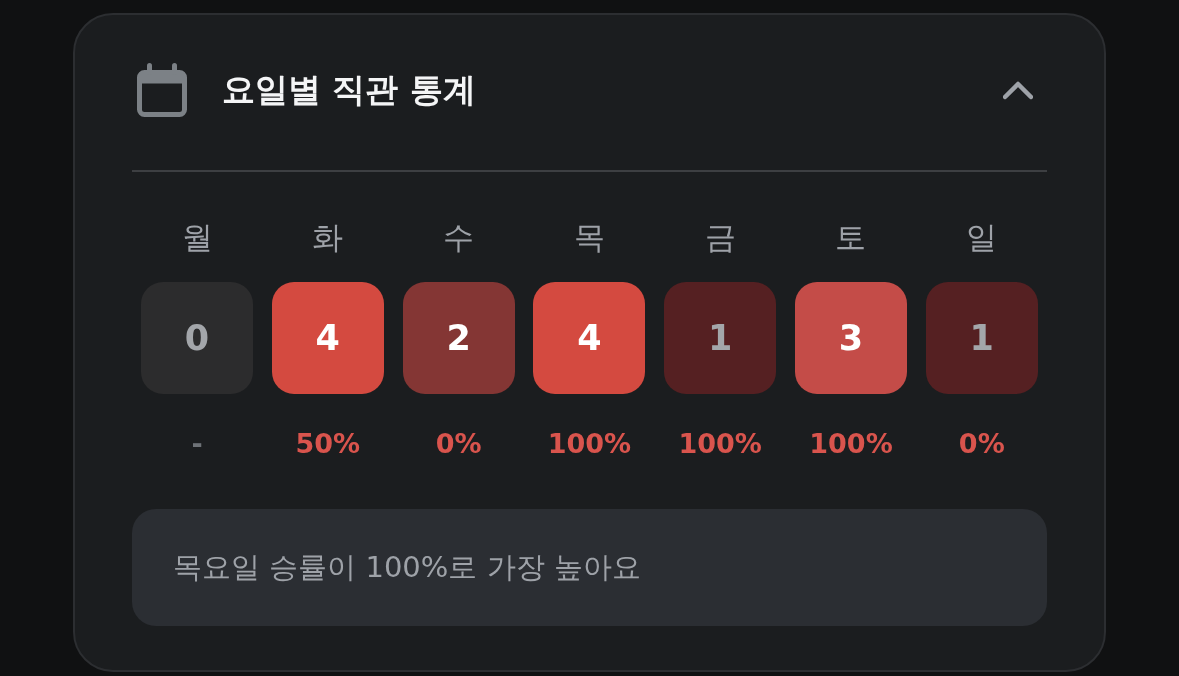  What do you see at coordinates (349, 90) in the screenshot?
I see `card-title: 요일별 직관 통계` at bounding box center [349, 90].